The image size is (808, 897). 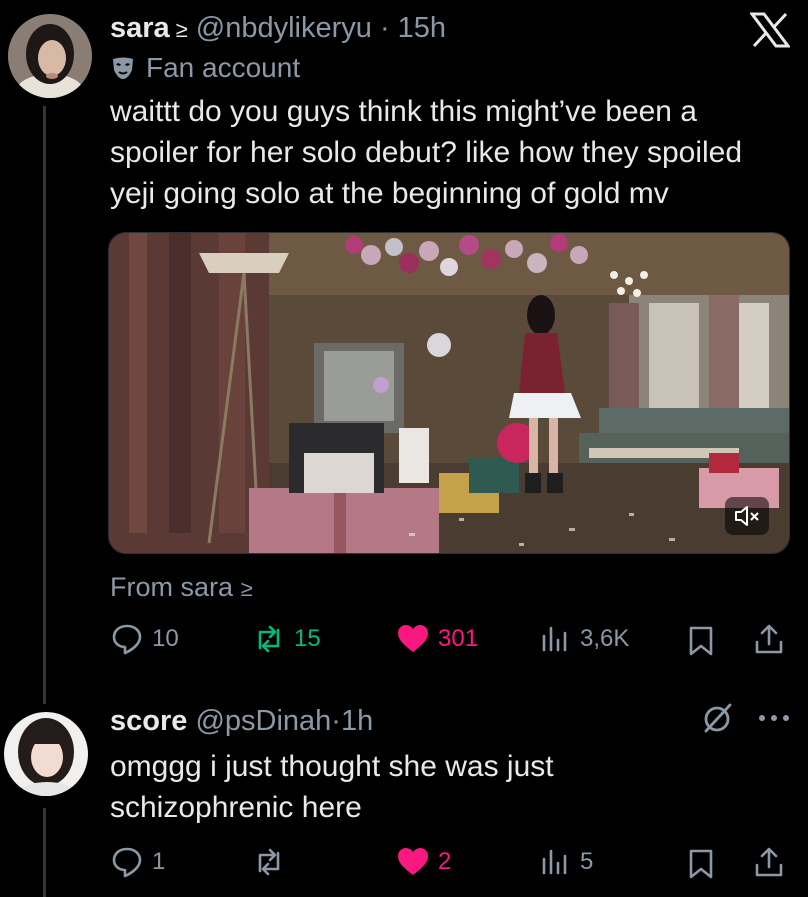 What do you see at coordinates (718, 718) in the screenshot?
I see `grok-icon` at bounding box center [718, 718].